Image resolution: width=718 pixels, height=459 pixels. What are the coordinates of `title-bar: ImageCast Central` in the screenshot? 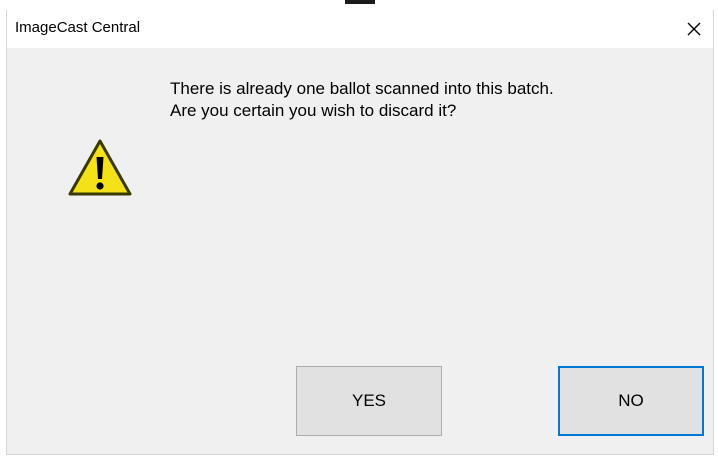 It's located at (360, 29).